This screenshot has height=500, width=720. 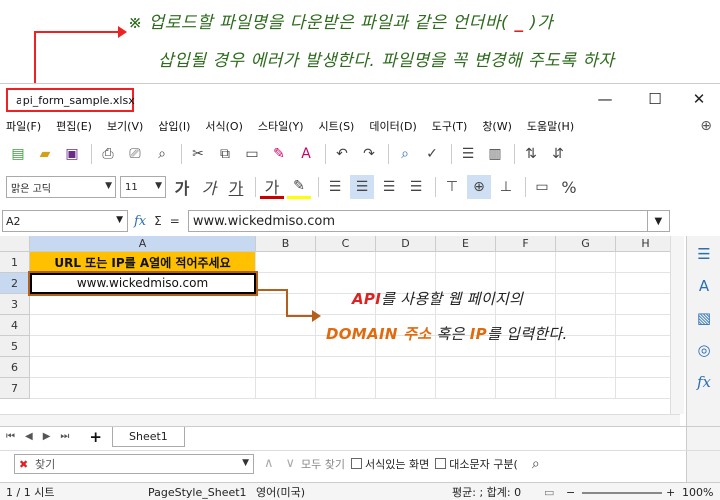 I want to click on column-header: E, so click(x=466, y=244).